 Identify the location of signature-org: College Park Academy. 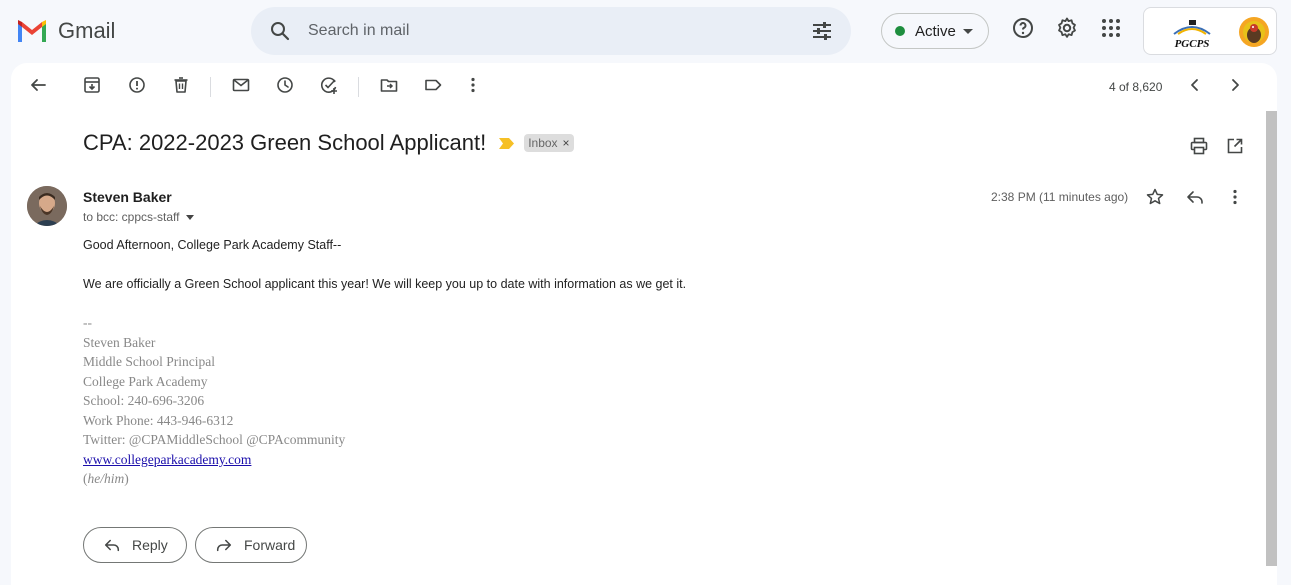
(145, 381).